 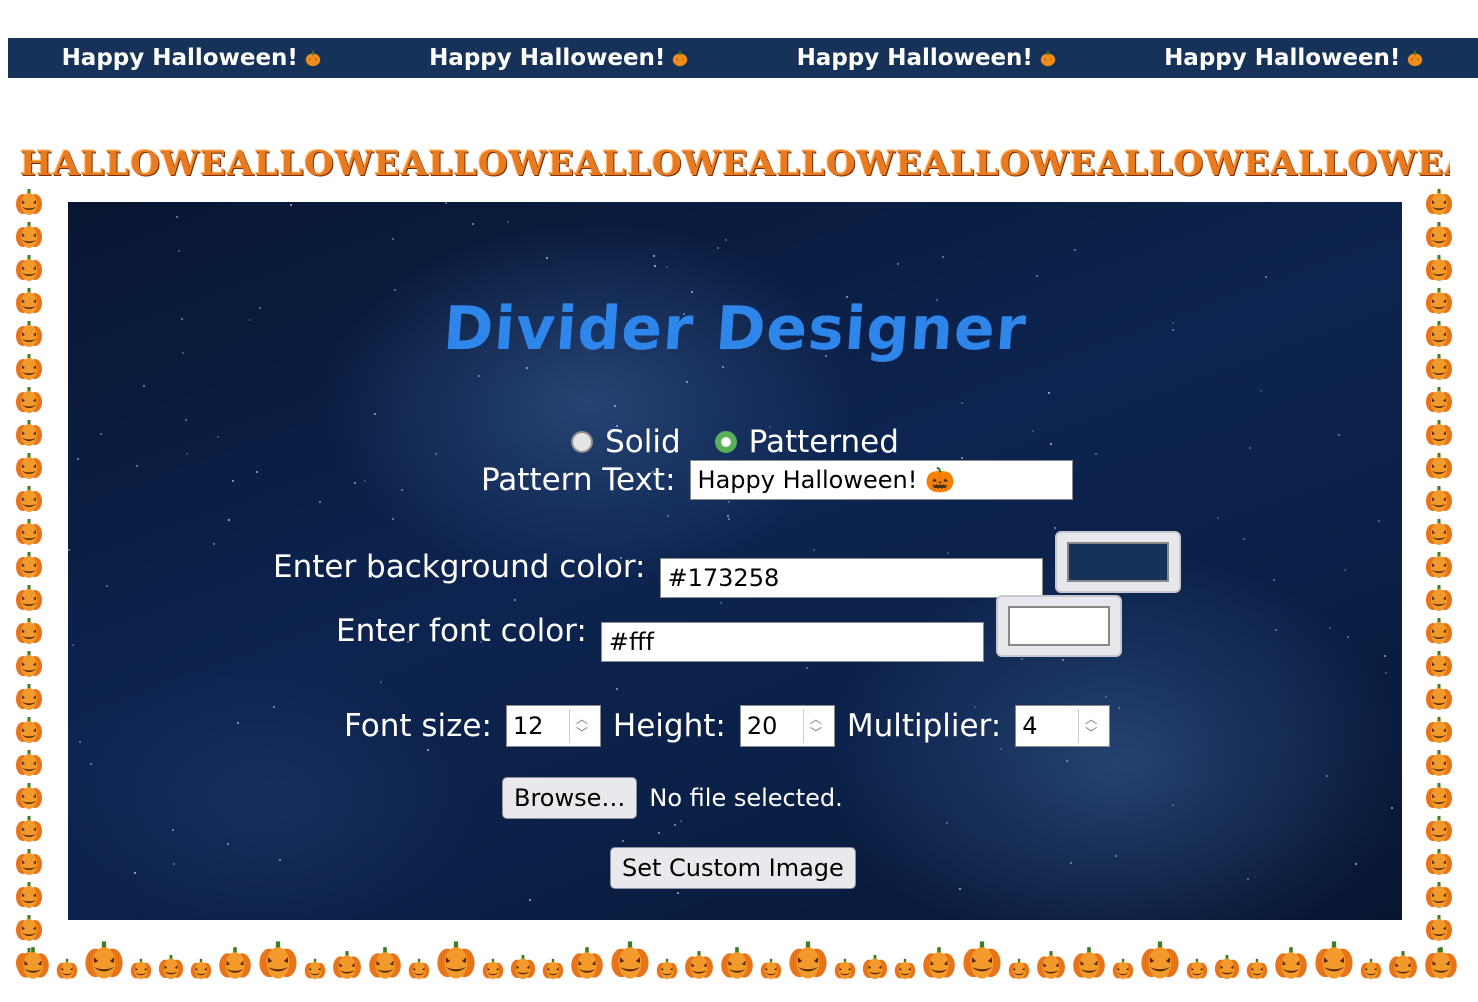 I want to click on font-size-input: 12 ︿ ﹀, so click(x=553, y=726).